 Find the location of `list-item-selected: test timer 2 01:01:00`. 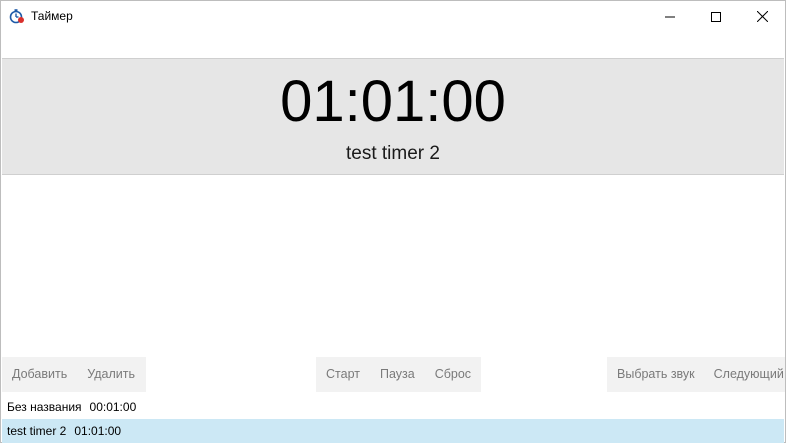

list-item-selected: test timer 2 01:01:00 is located at coordinates (393, 431).